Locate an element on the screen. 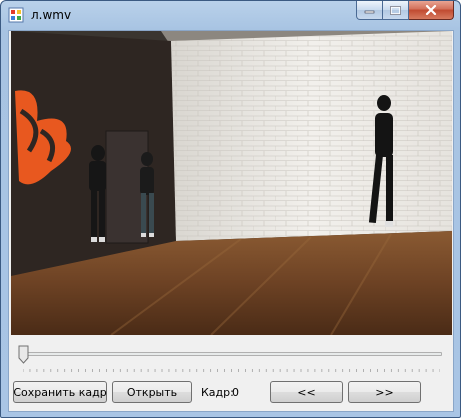 The height and width of the screenshot is (418, 461). app-window-icon is located at coordinates (16, 15).